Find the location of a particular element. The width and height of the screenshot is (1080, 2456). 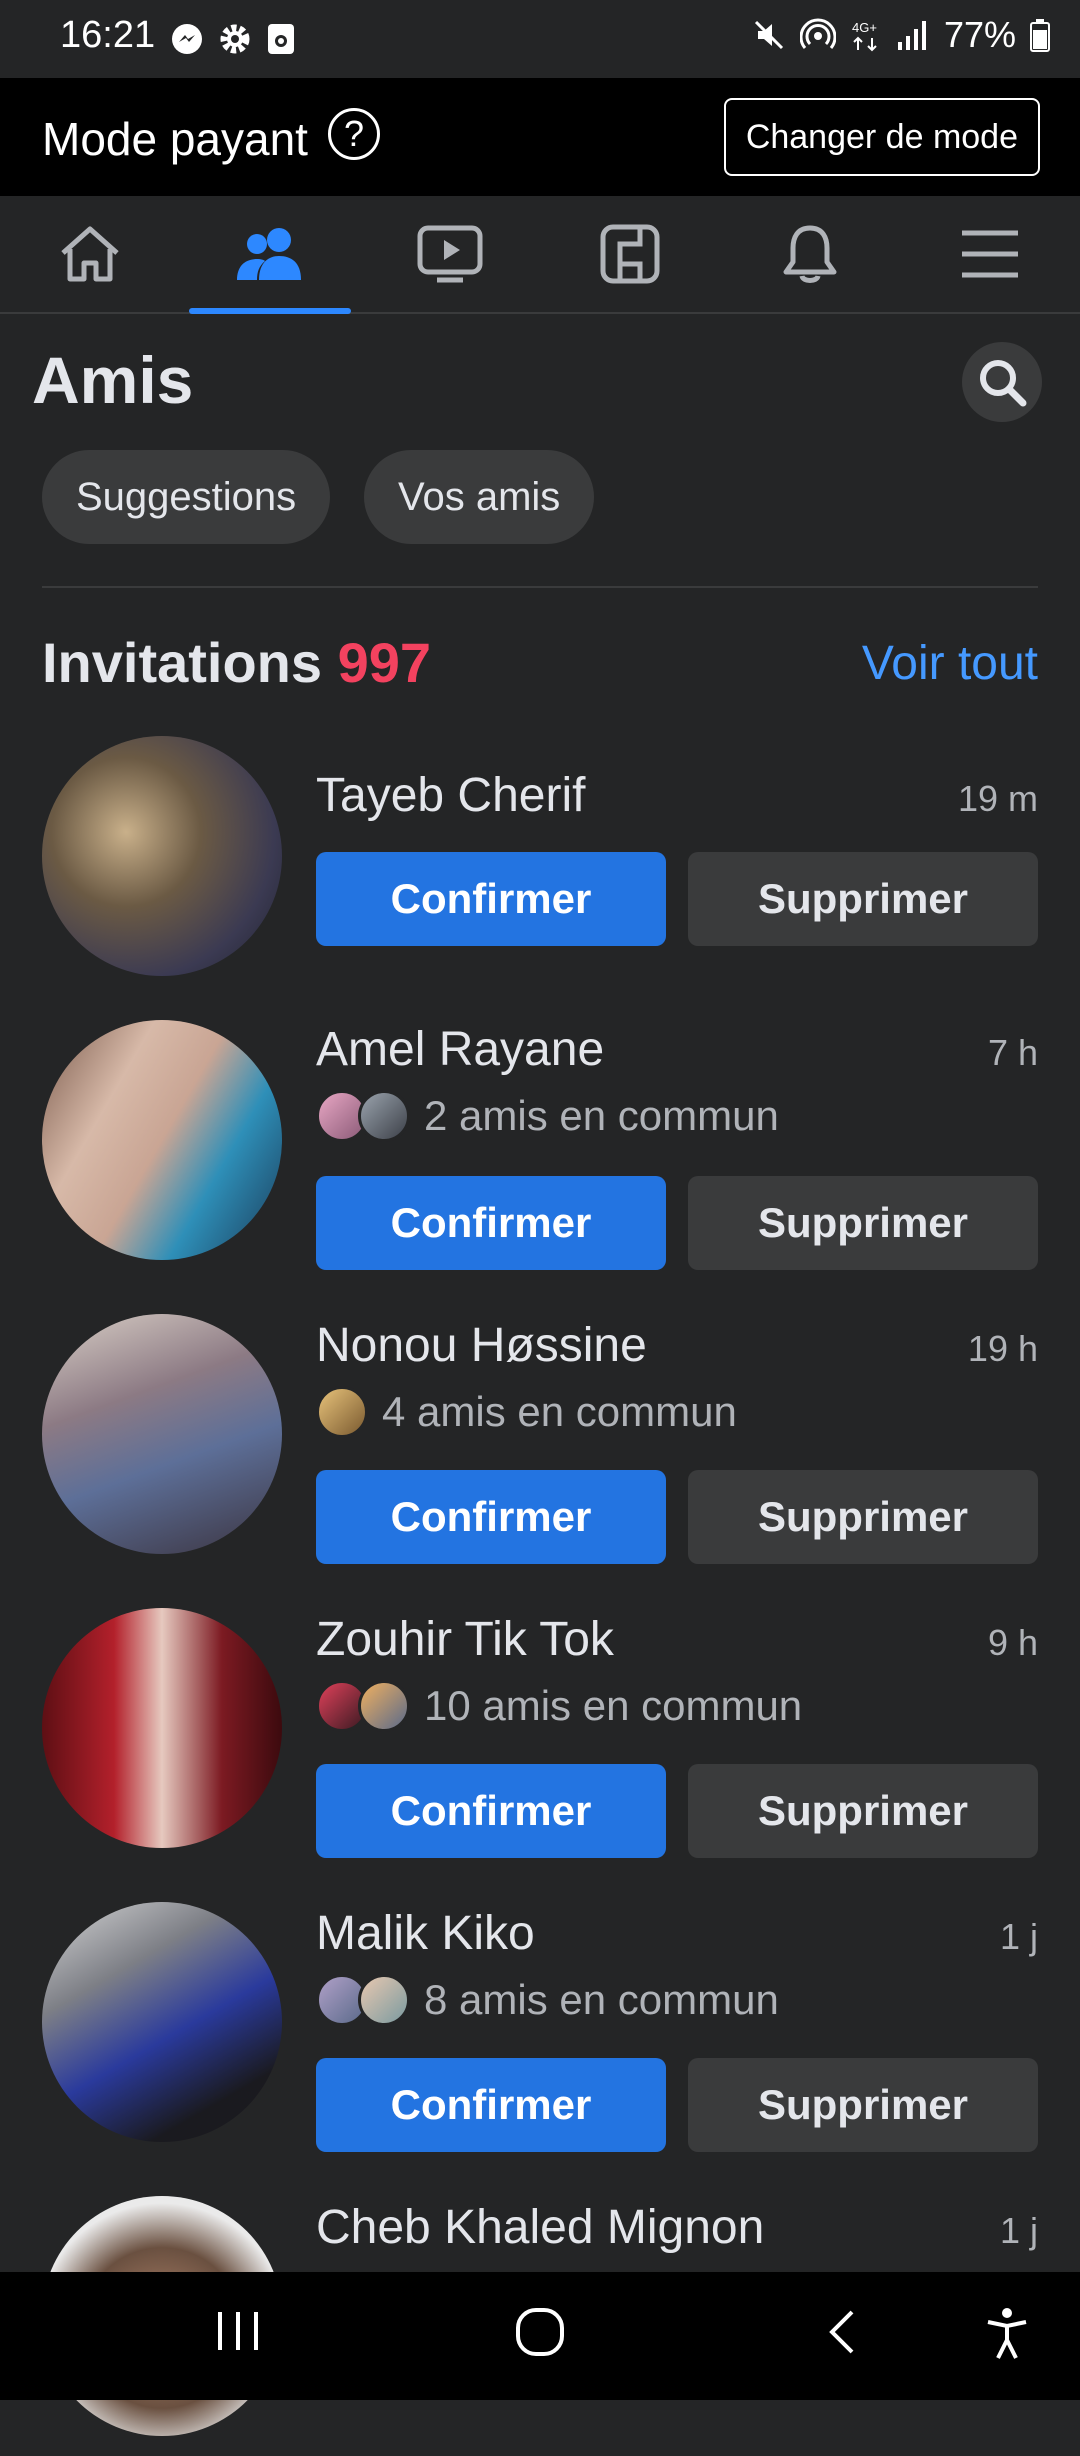

menu-icon is located at coordinates (990, 254).